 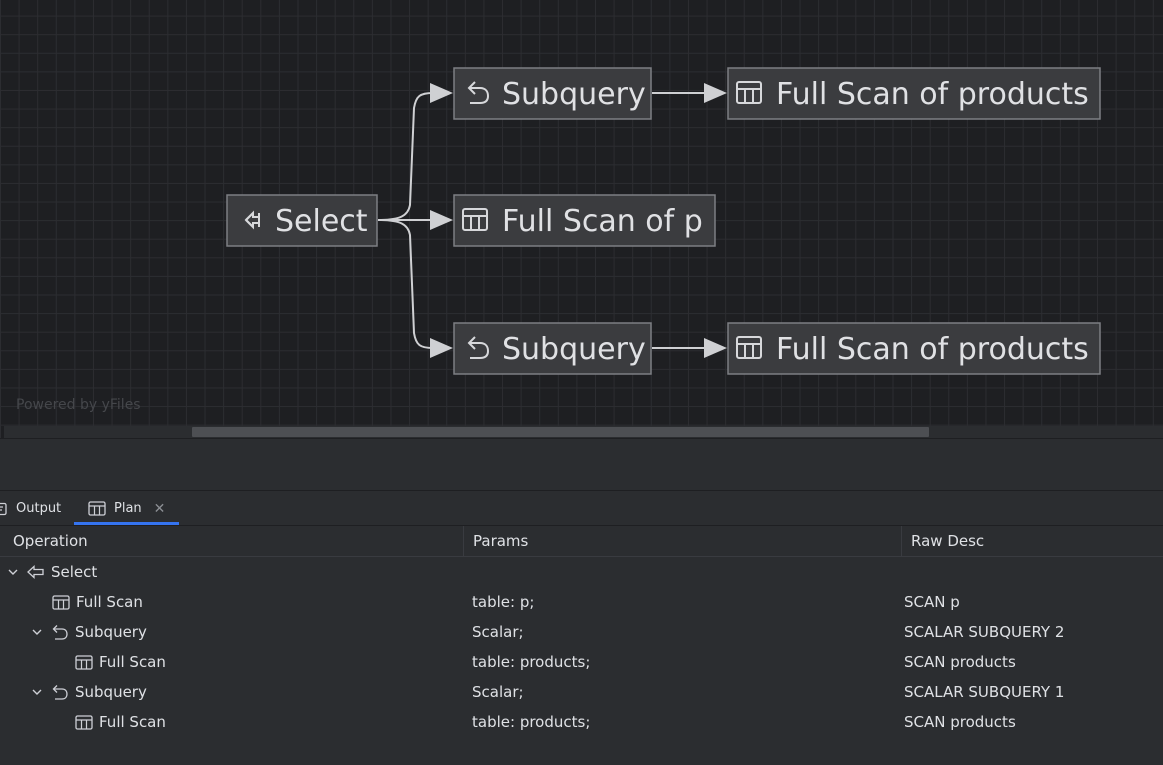 I want to click on node-scan-products-bottom: Full Scan of products, so click(x=914, y=348).